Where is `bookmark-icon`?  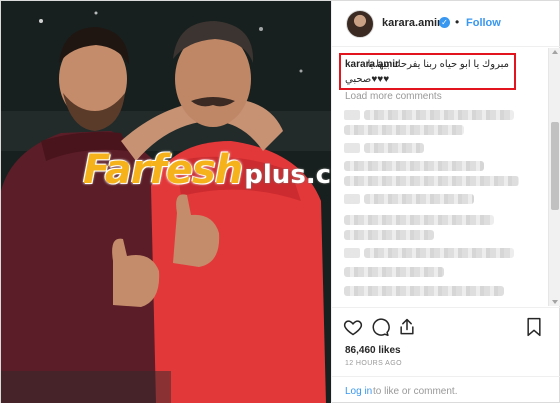
bookmark-icon is located at coordinates (534, 327).